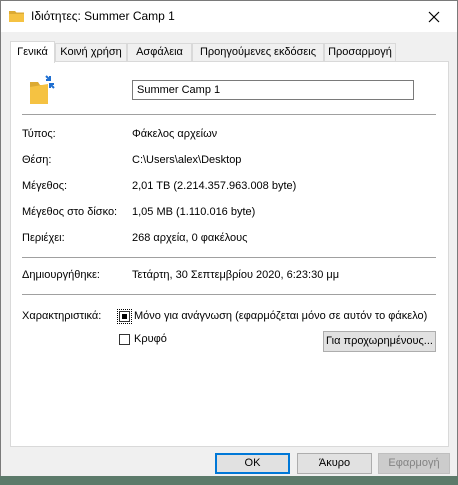  What do you see at coordinates (103, 16) in the screenshot?
I see `window-title: Ιδιότητες: Summer Camp 1` at bounding box center [103, 16].